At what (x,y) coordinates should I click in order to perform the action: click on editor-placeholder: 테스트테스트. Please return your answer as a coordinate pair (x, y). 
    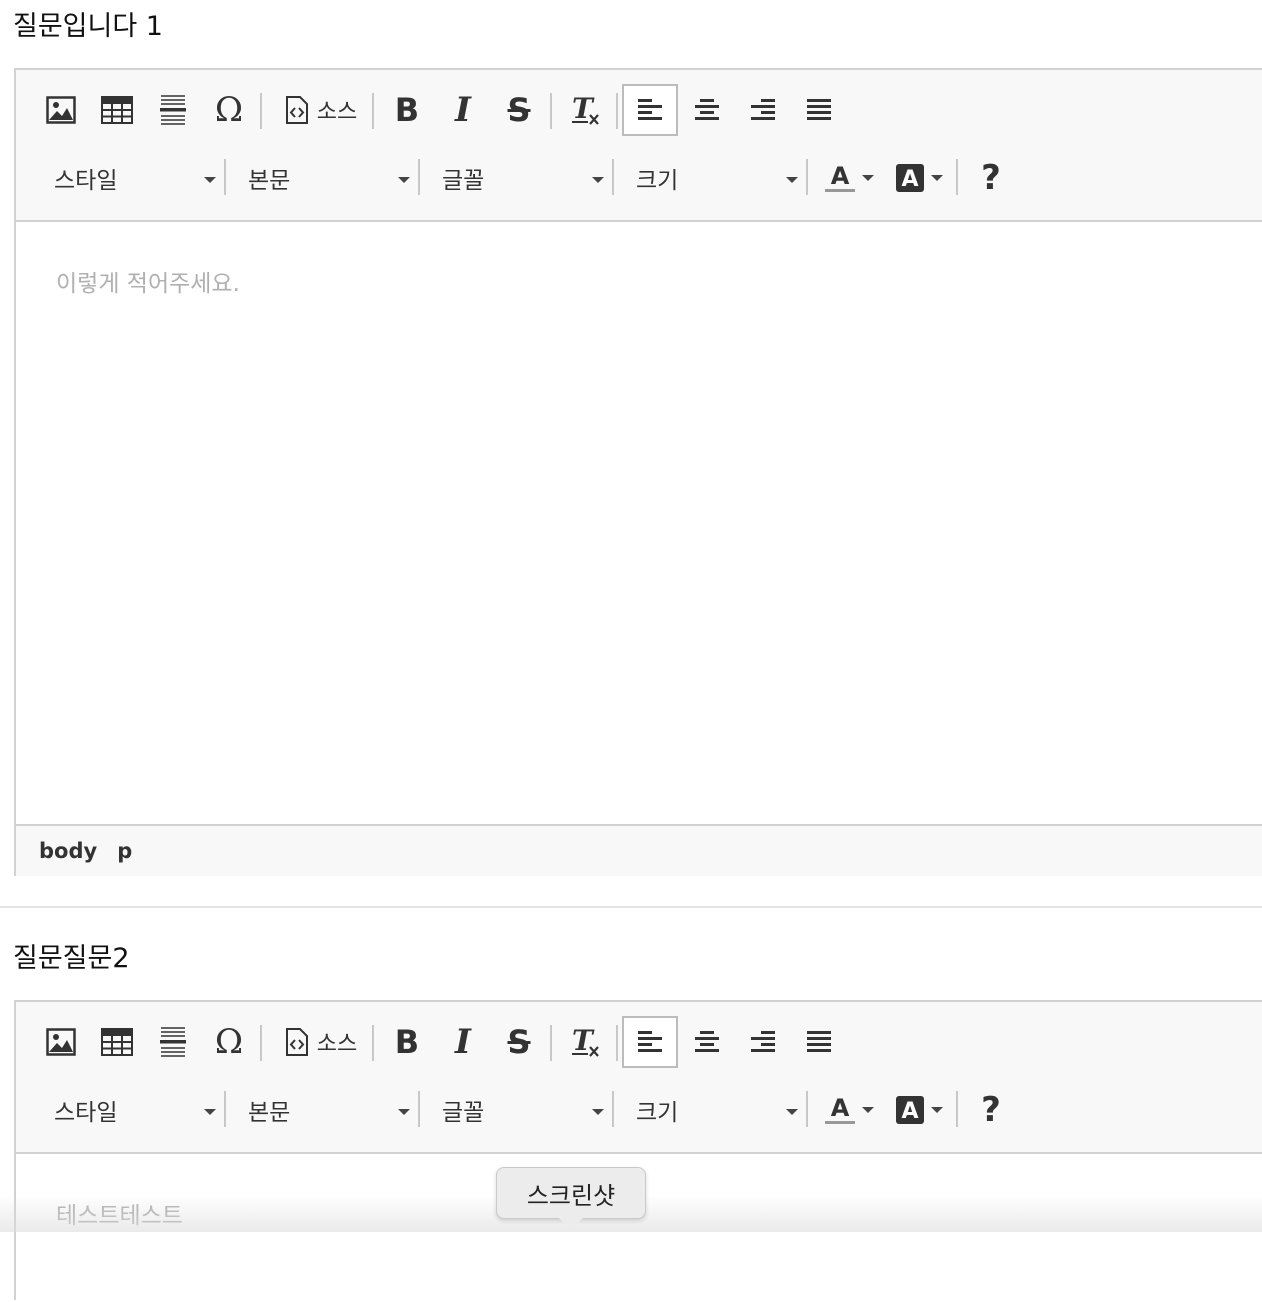
    Looking at the image, I should click on (119, 1216).